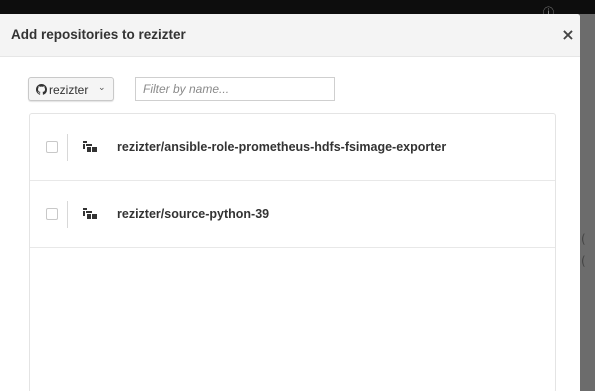  Describe the element at coordinates (235, 89) in the screenshot. I see `filter-by-name-input` at that location.